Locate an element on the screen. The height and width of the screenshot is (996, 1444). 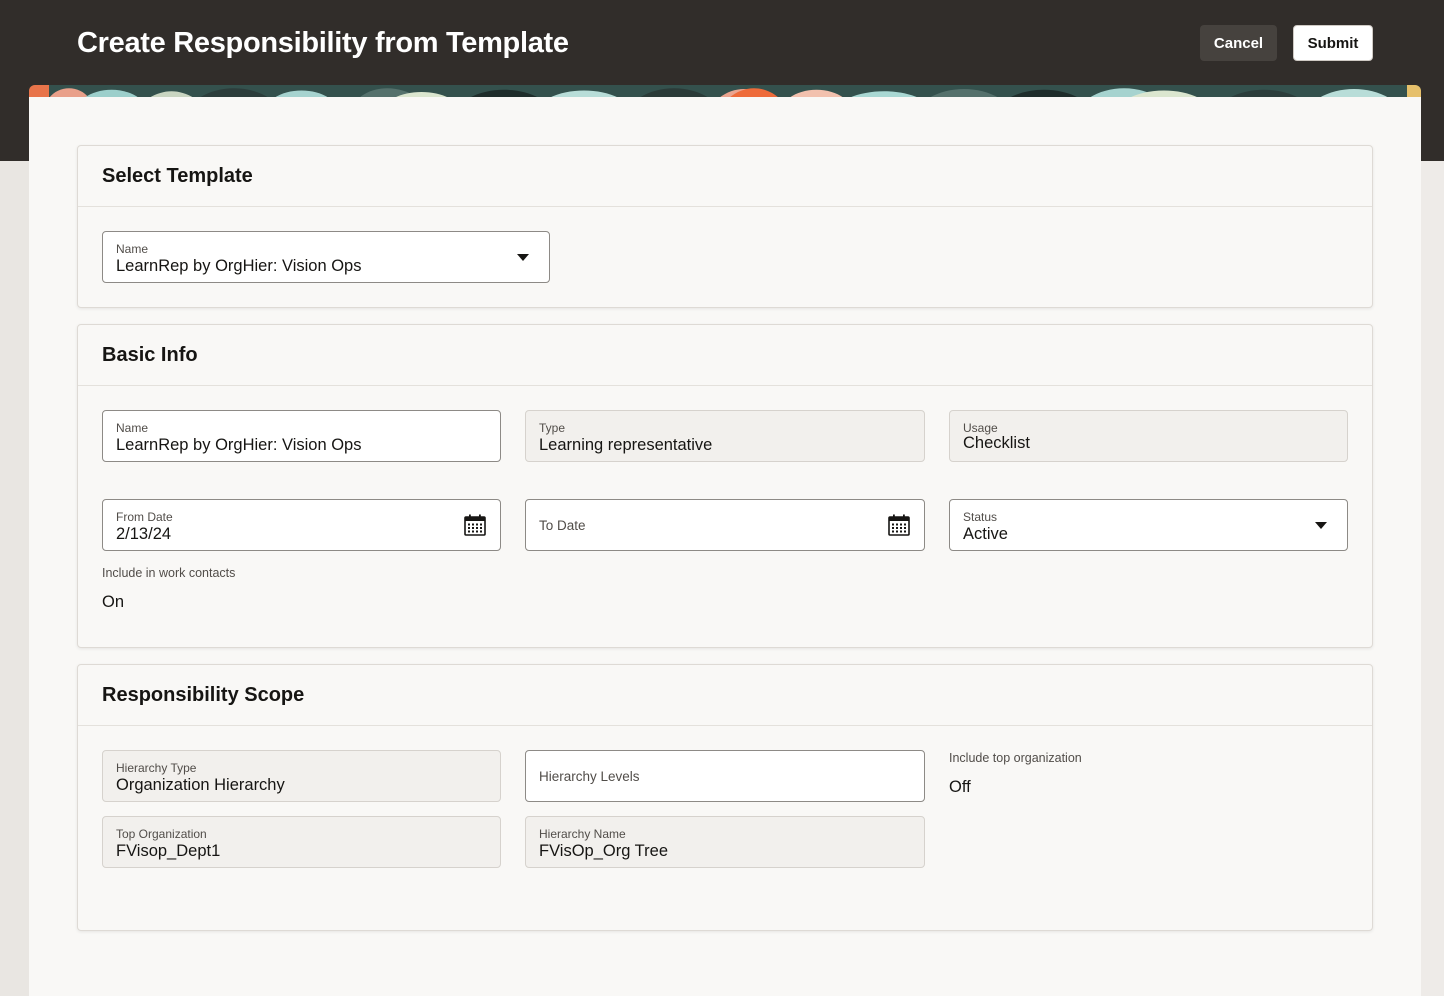
section-header: Responsibility Scope is located at coordinates (725, 695).